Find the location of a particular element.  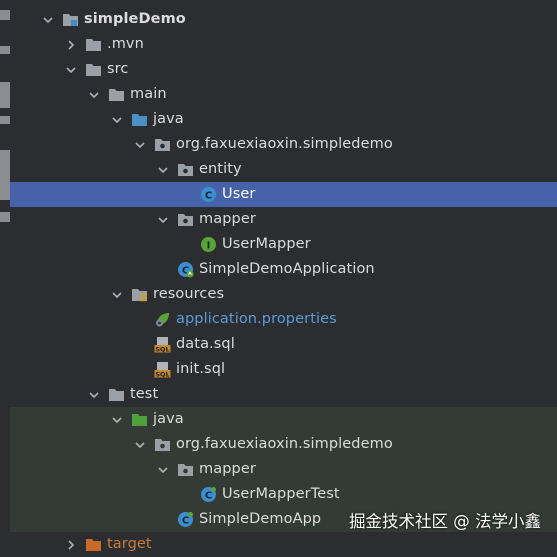

tree-label: application.properties is located at coordinates (256, 319).